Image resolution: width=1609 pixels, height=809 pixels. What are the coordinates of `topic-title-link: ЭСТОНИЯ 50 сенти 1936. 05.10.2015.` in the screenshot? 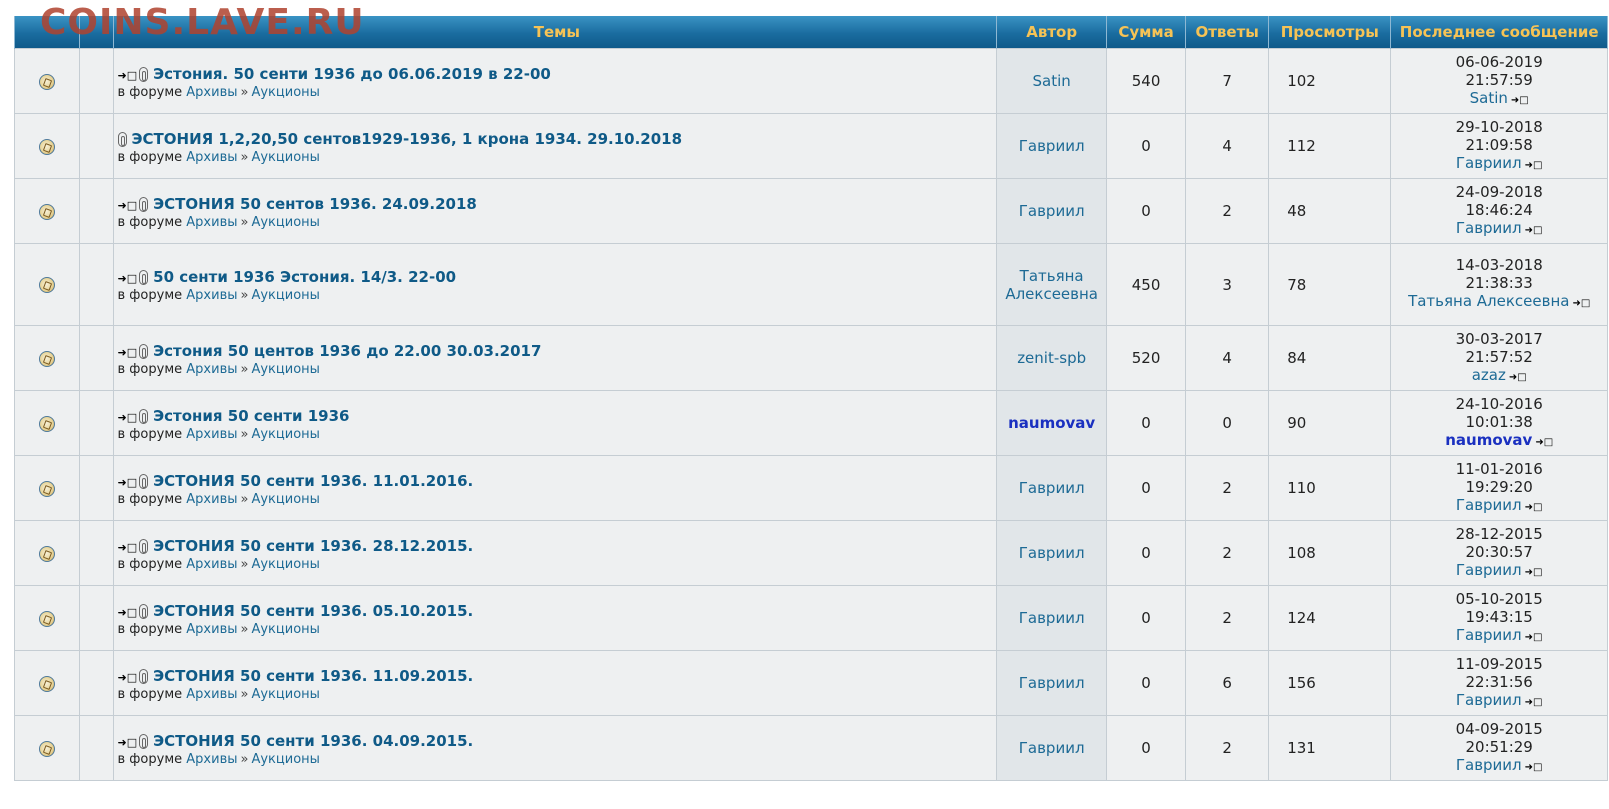 It's located at (313, 611).